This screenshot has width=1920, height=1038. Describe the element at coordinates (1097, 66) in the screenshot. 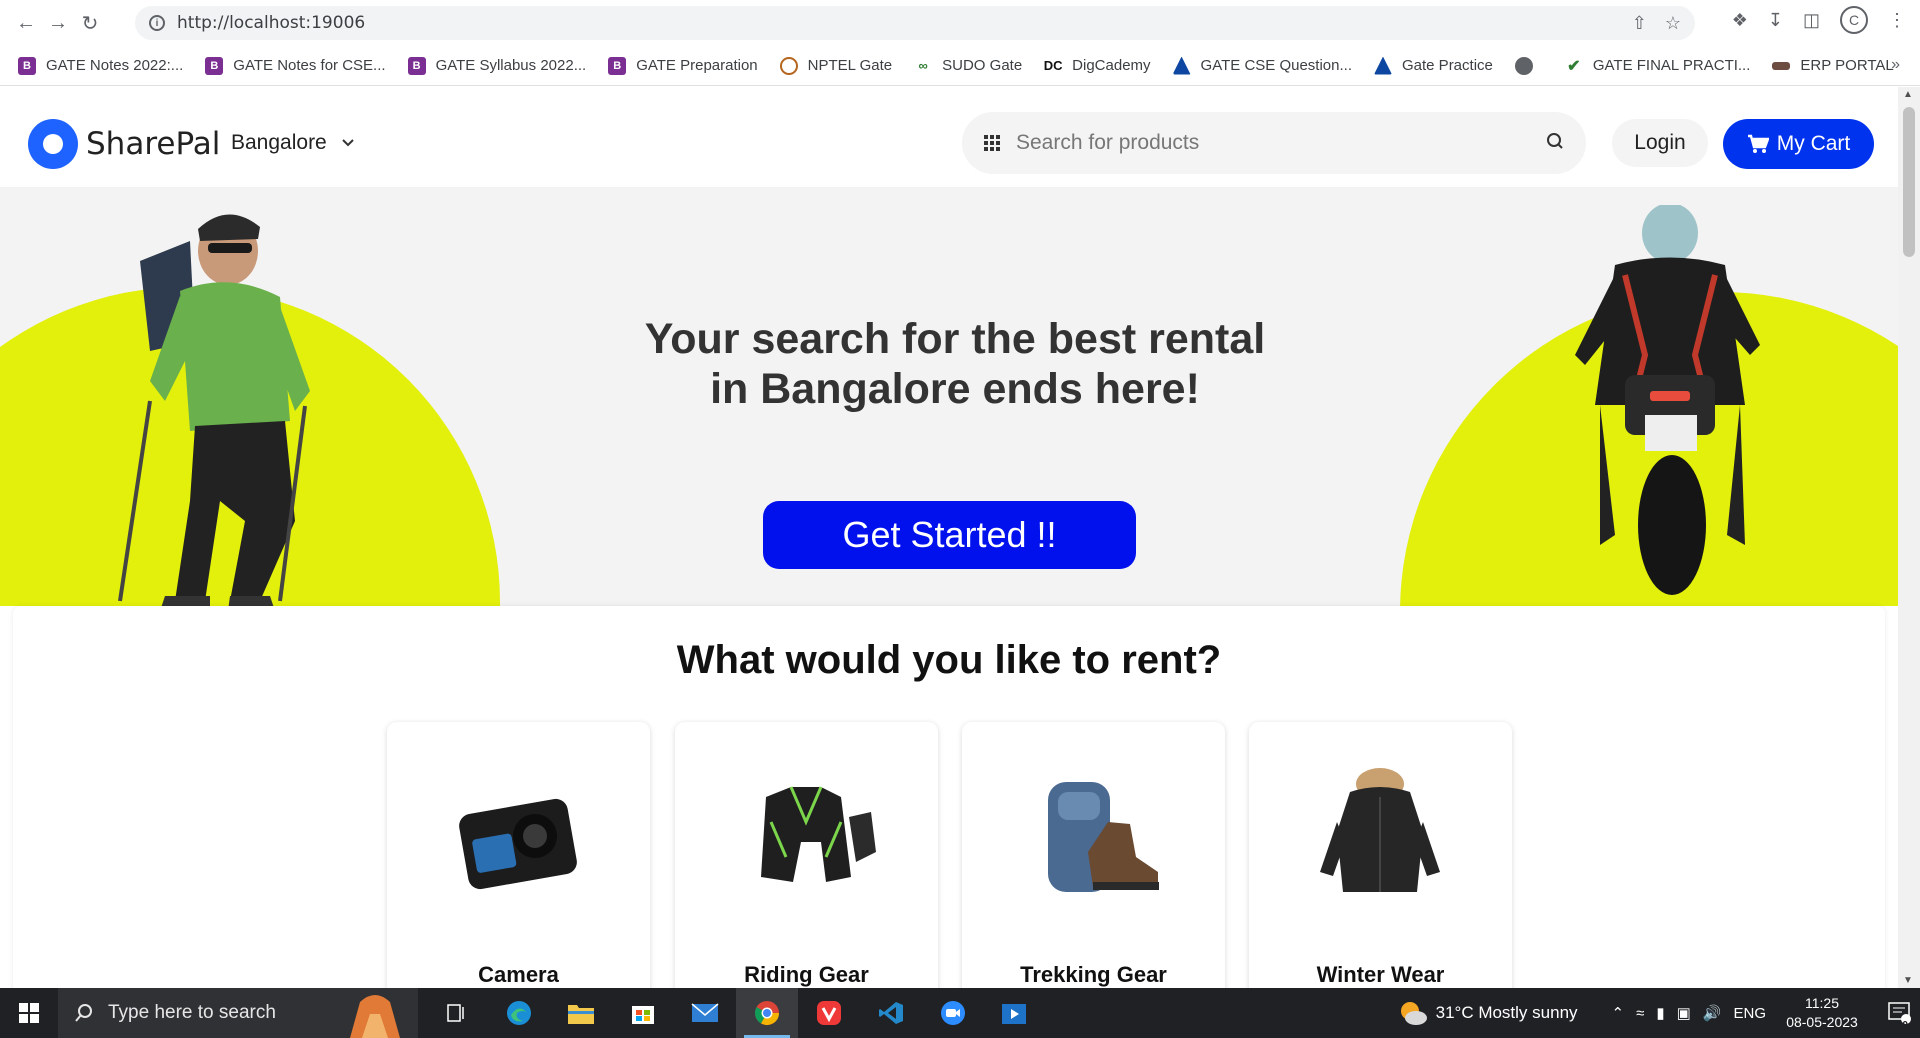

I see `bookmark-item: DC DigCademy` at that location.